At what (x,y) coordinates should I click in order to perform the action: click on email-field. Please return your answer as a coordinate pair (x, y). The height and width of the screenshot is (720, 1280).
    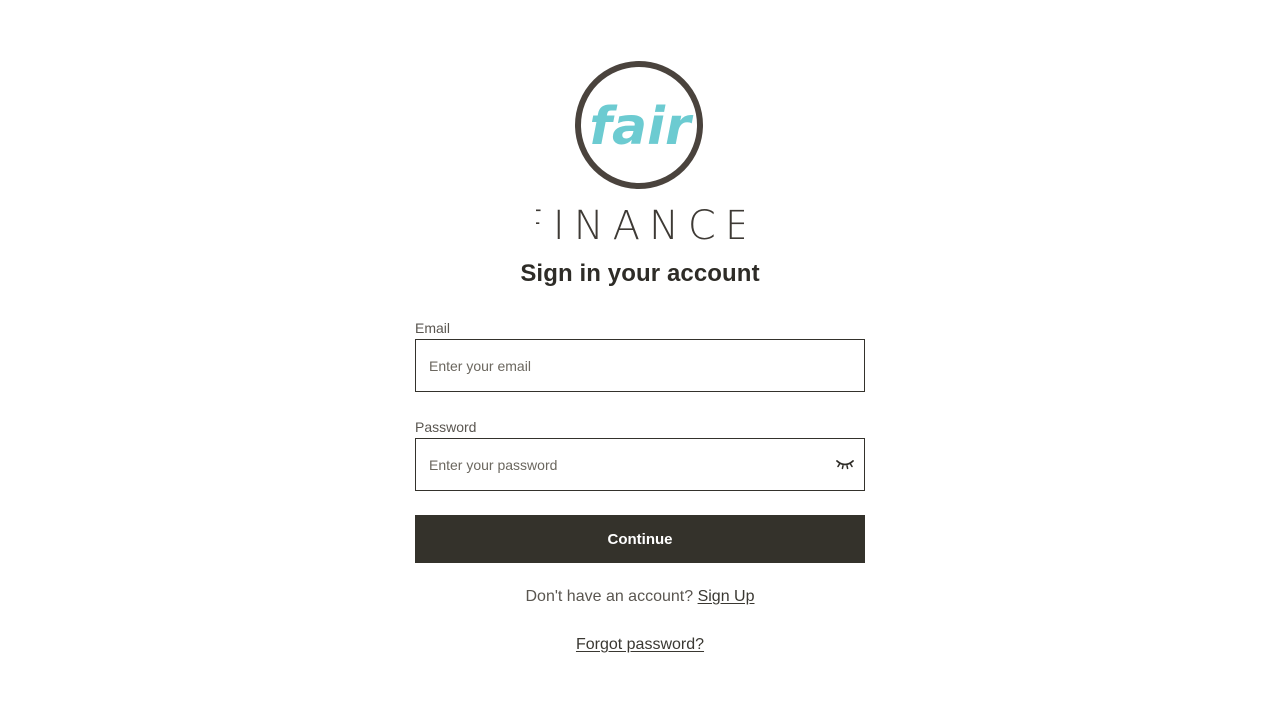
    Looking at the image, I should click on (640, 365).